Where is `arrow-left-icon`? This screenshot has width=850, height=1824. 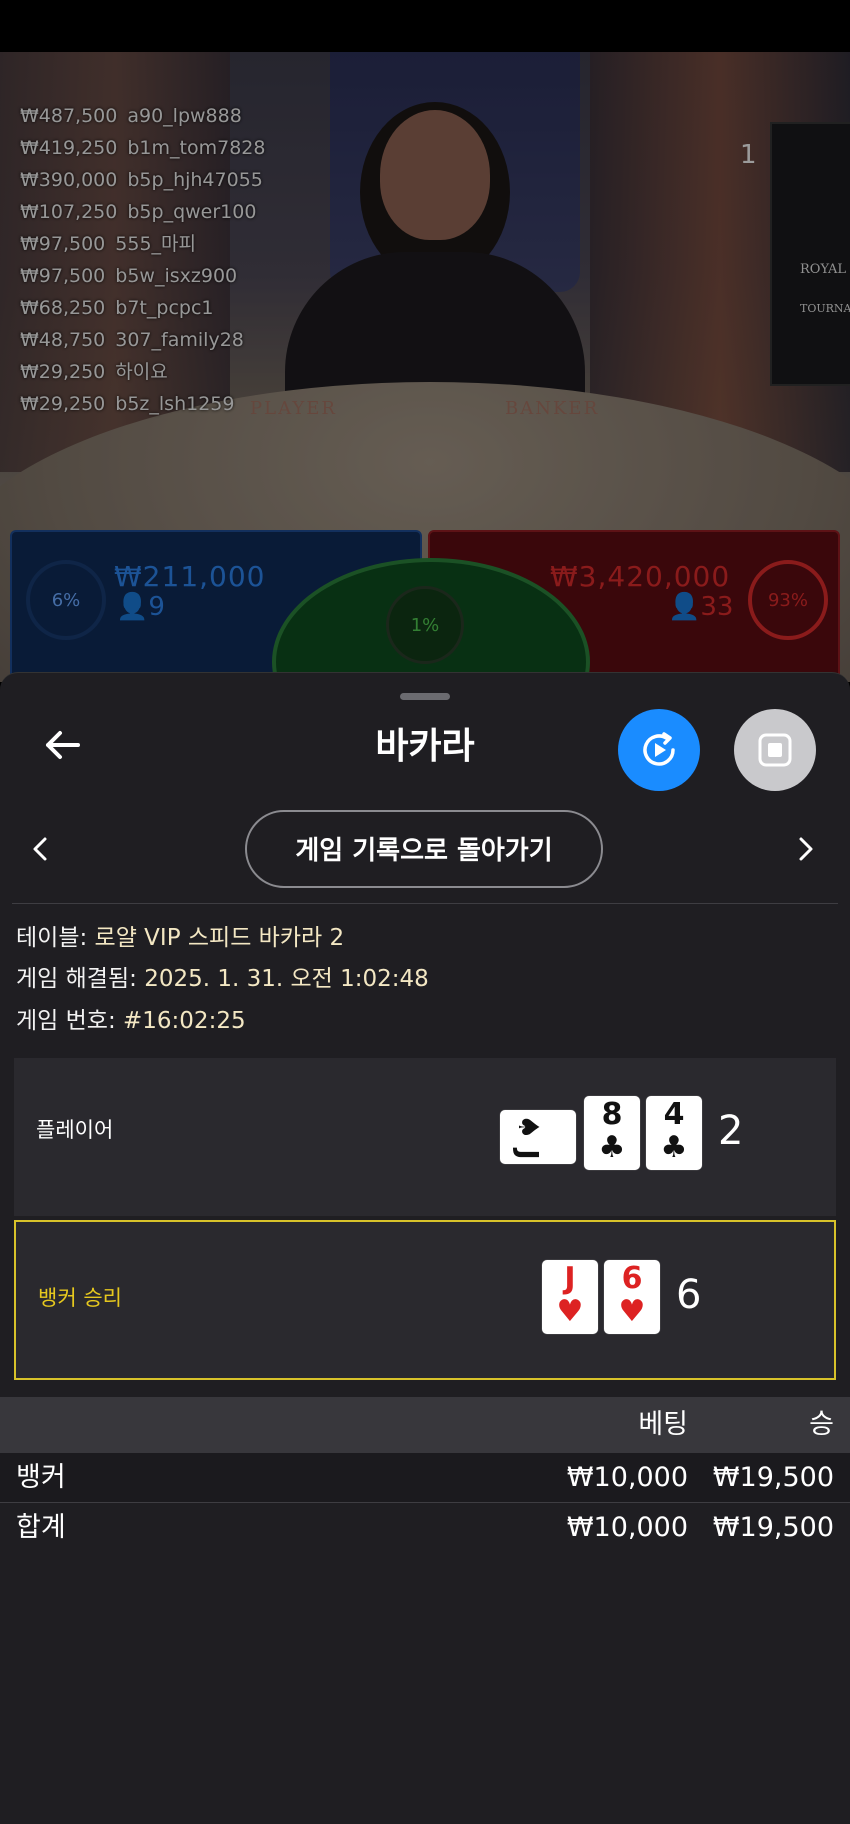
arrow-left-icon is located at coordinates (63, 745).